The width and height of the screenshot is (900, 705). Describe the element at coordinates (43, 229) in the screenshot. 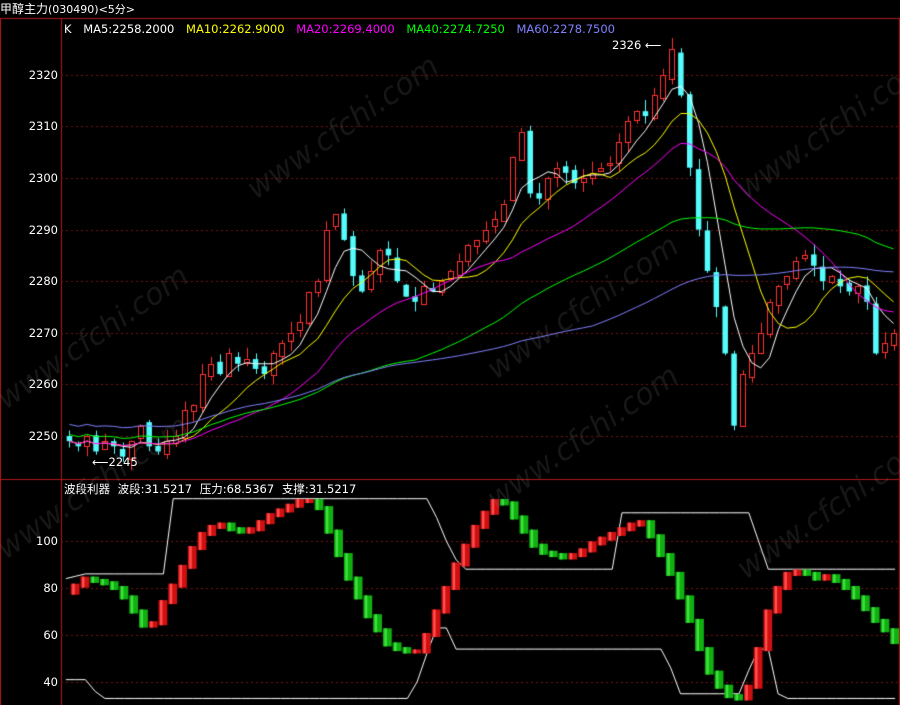

I see `y-tick-main: 2290` at that location.